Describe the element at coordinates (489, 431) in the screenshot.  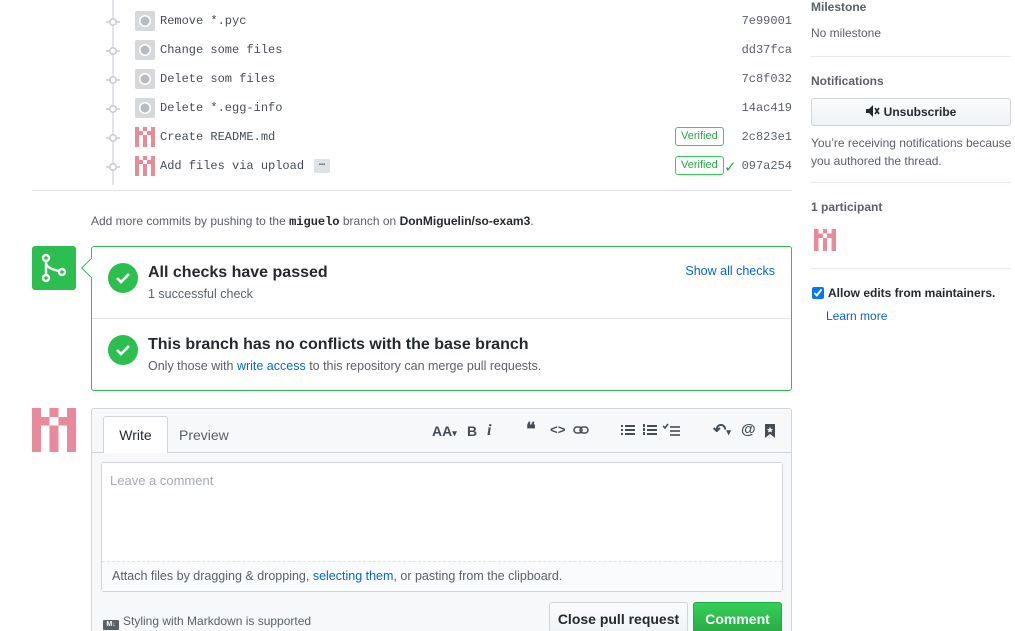
I see `italic-icon: i` at that location.